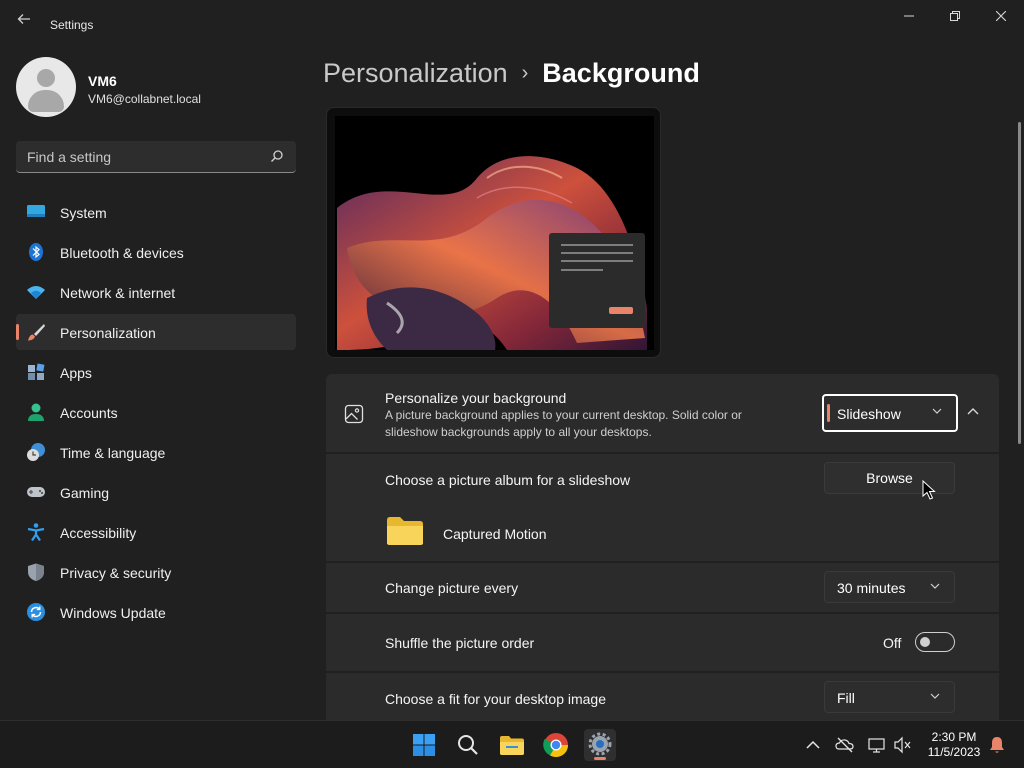  What do you see at coordinates (1019, 283) in the screenshot?
I see `scrollbar` at bounding box center [1019, 283].